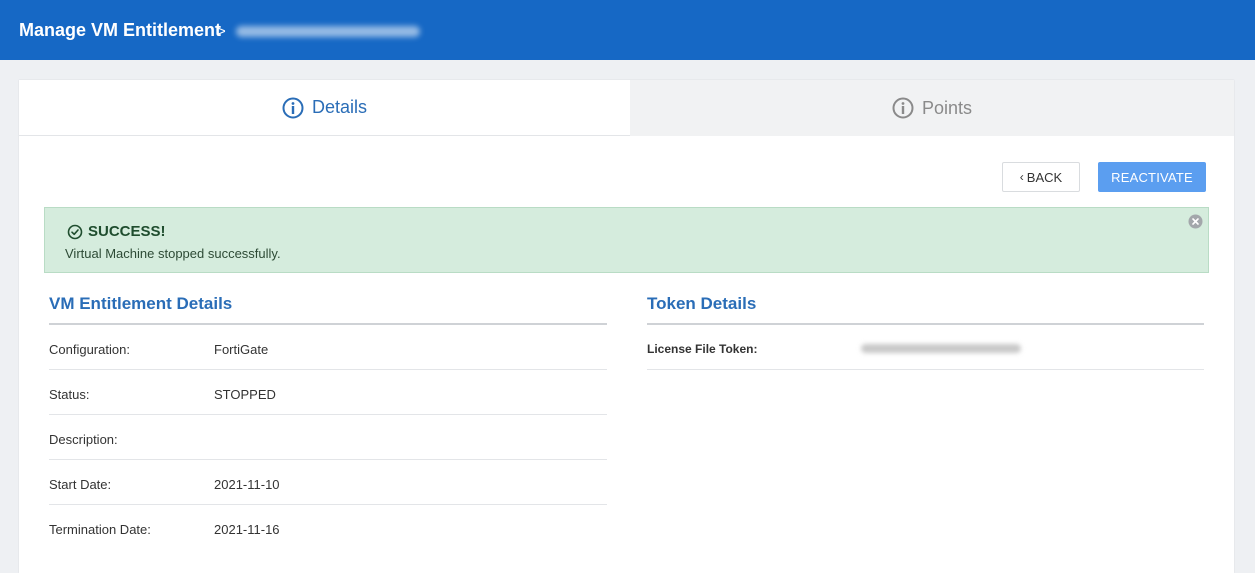 Image resolution: width=1255 pixels, height=573 pixels. What do you see at coordinates (328, 392) in the screenshot?
I see `detail-row-status: Status: STOPPED` at bounding box center [328, 392].